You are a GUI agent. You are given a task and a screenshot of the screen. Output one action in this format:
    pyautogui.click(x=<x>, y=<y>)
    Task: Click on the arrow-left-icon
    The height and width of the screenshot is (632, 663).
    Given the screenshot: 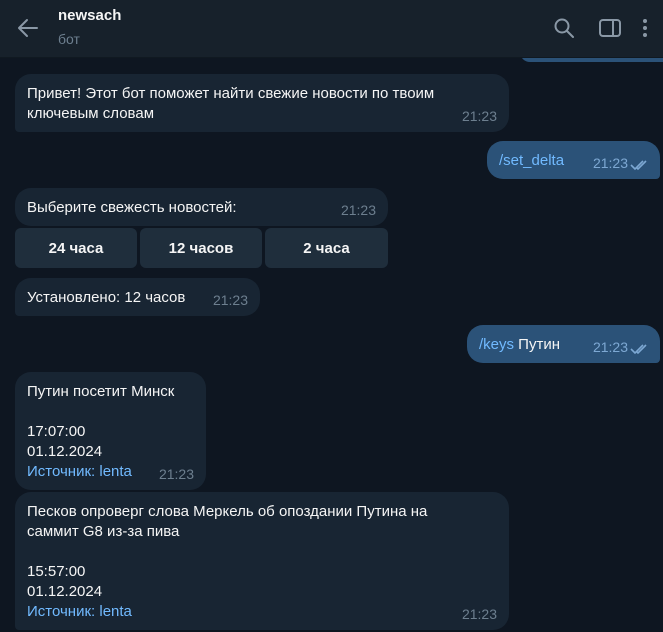 What is the action you would take?
    pyautogui.click(x=28, y=28)
    